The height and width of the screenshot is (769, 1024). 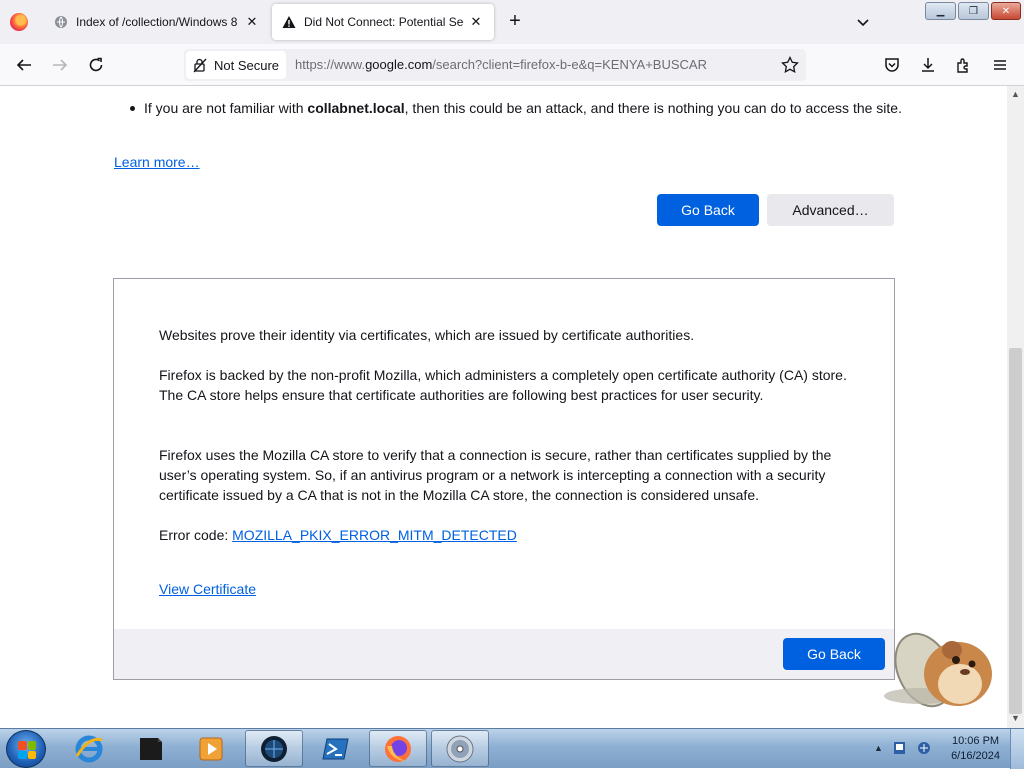 What do you see at coordinates (211, 748) in the screenshot?
I see `taskbar-media-player-icon` at bounding box center [211, 748].